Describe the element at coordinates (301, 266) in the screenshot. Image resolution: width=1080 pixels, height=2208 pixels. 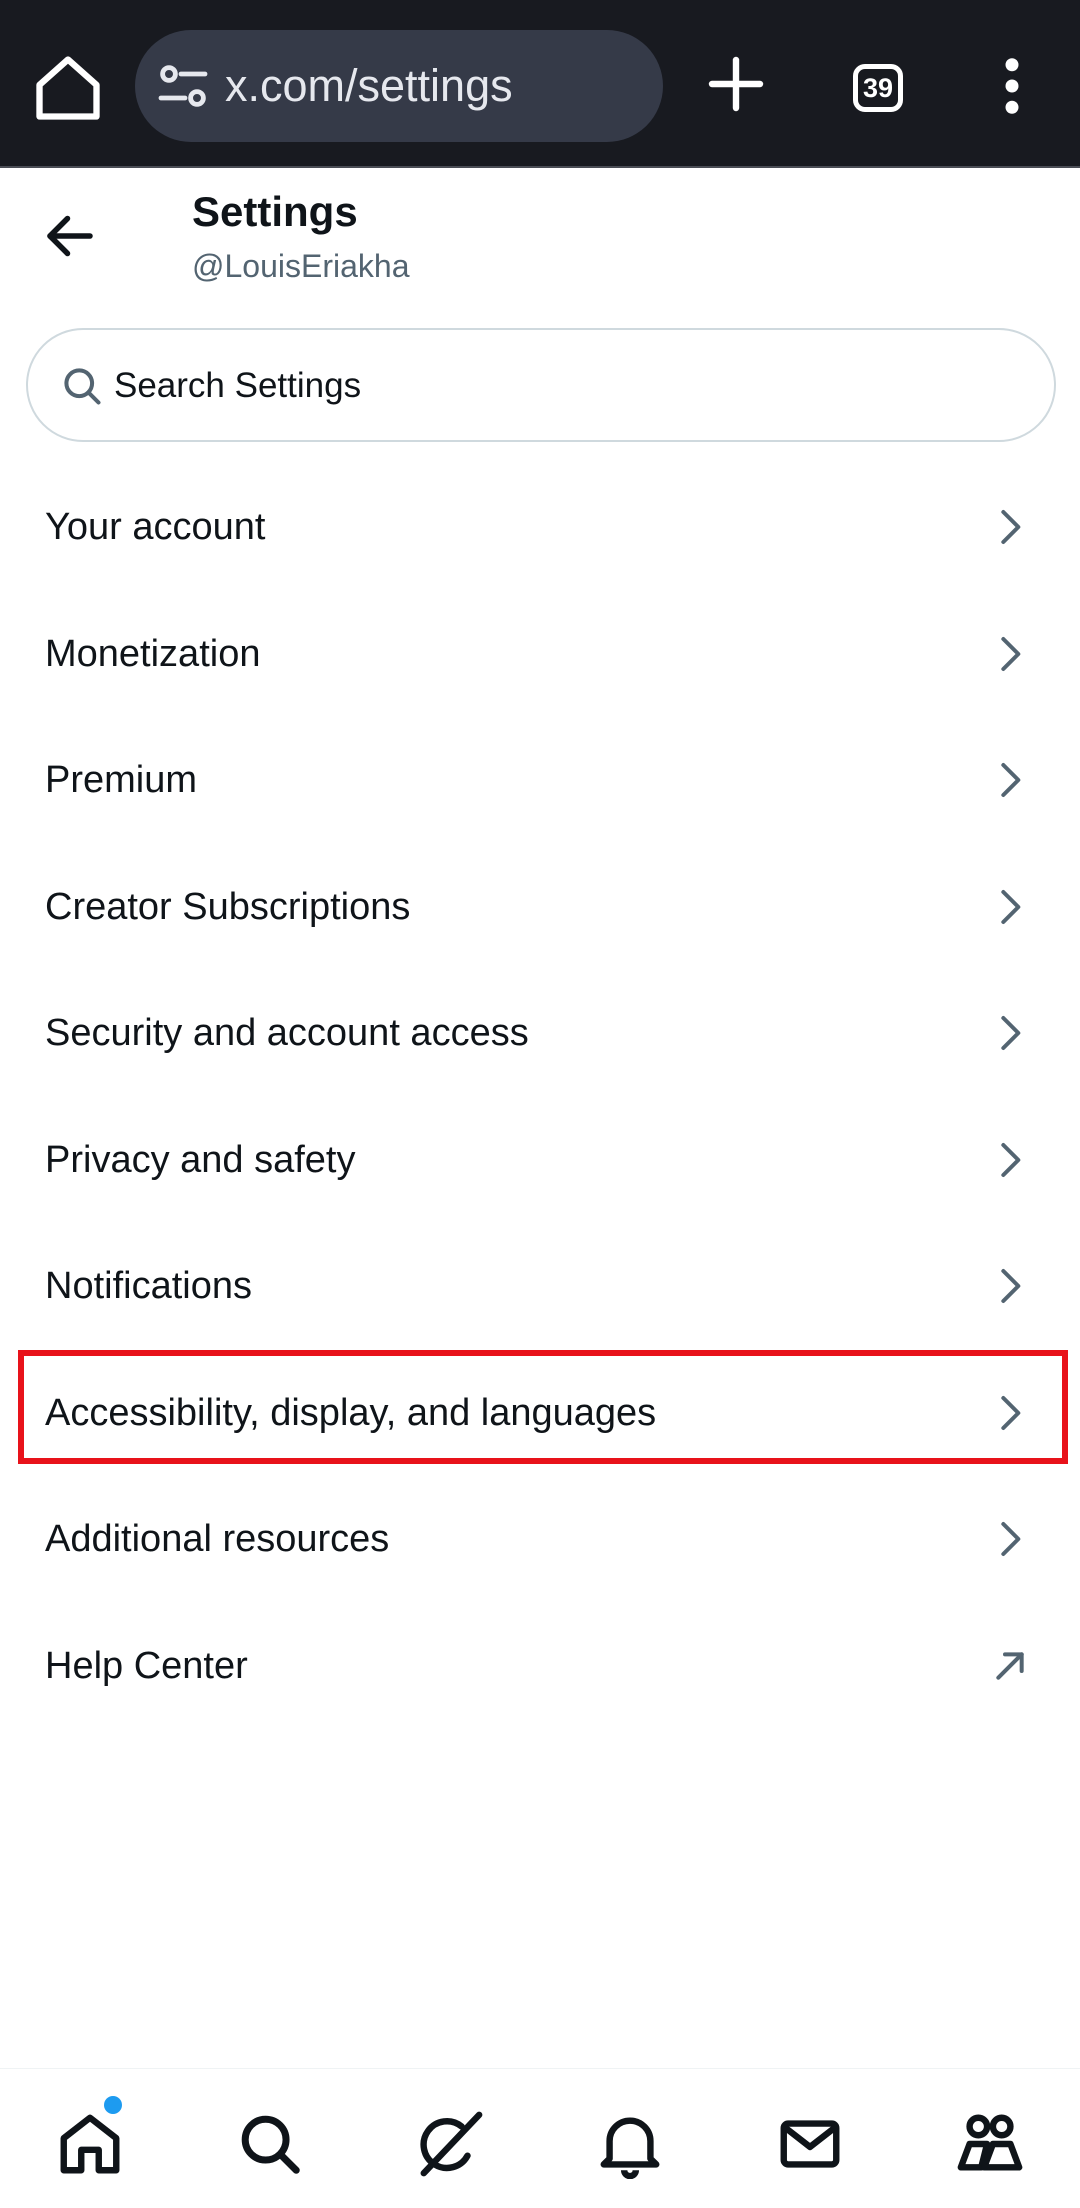
I see `user-handle: @LouisEriakha` at that location.